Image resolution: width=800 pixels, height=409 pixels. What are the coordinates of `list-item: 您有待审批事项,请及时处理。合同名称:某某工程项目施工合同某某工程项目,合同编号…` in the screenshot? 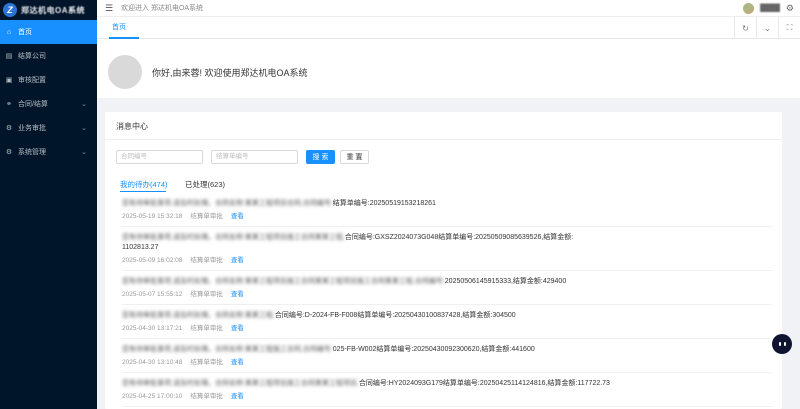 It's located at (447, 393).